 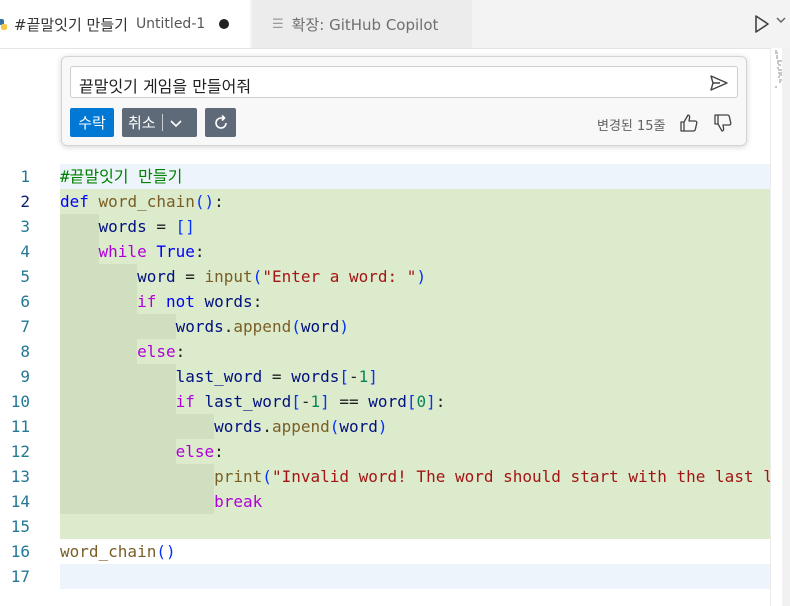 What do you see at coordinates (25, 251) in the screenshot?
I see `line-number: 4` at bounding box center [25, 251].